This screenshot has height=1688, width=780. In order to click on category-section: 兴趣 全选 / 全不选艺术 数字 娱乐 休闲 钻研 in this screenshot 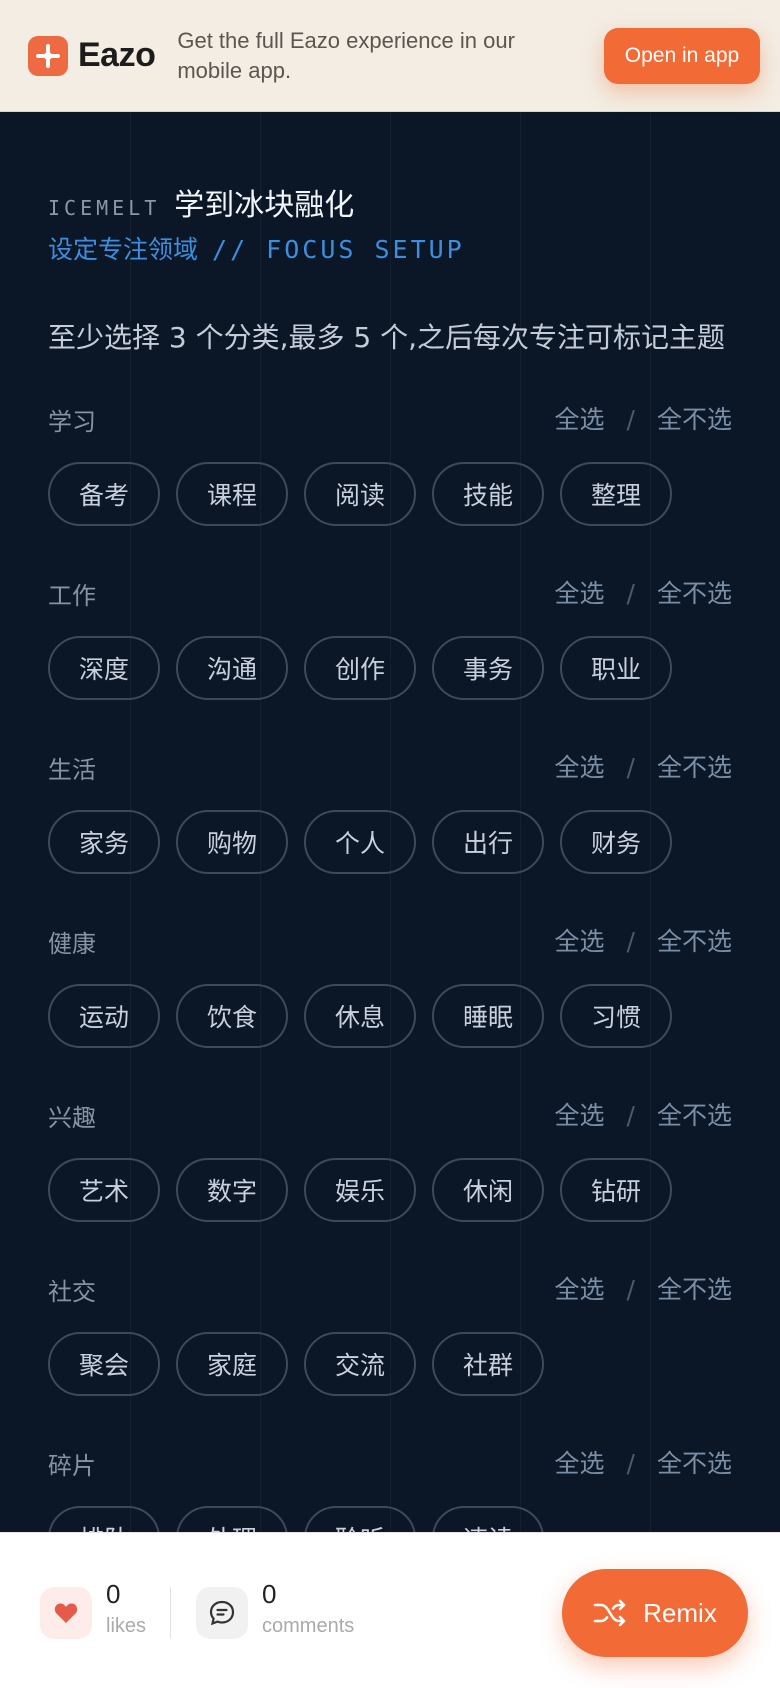, I will do `click(390, 1164)`.